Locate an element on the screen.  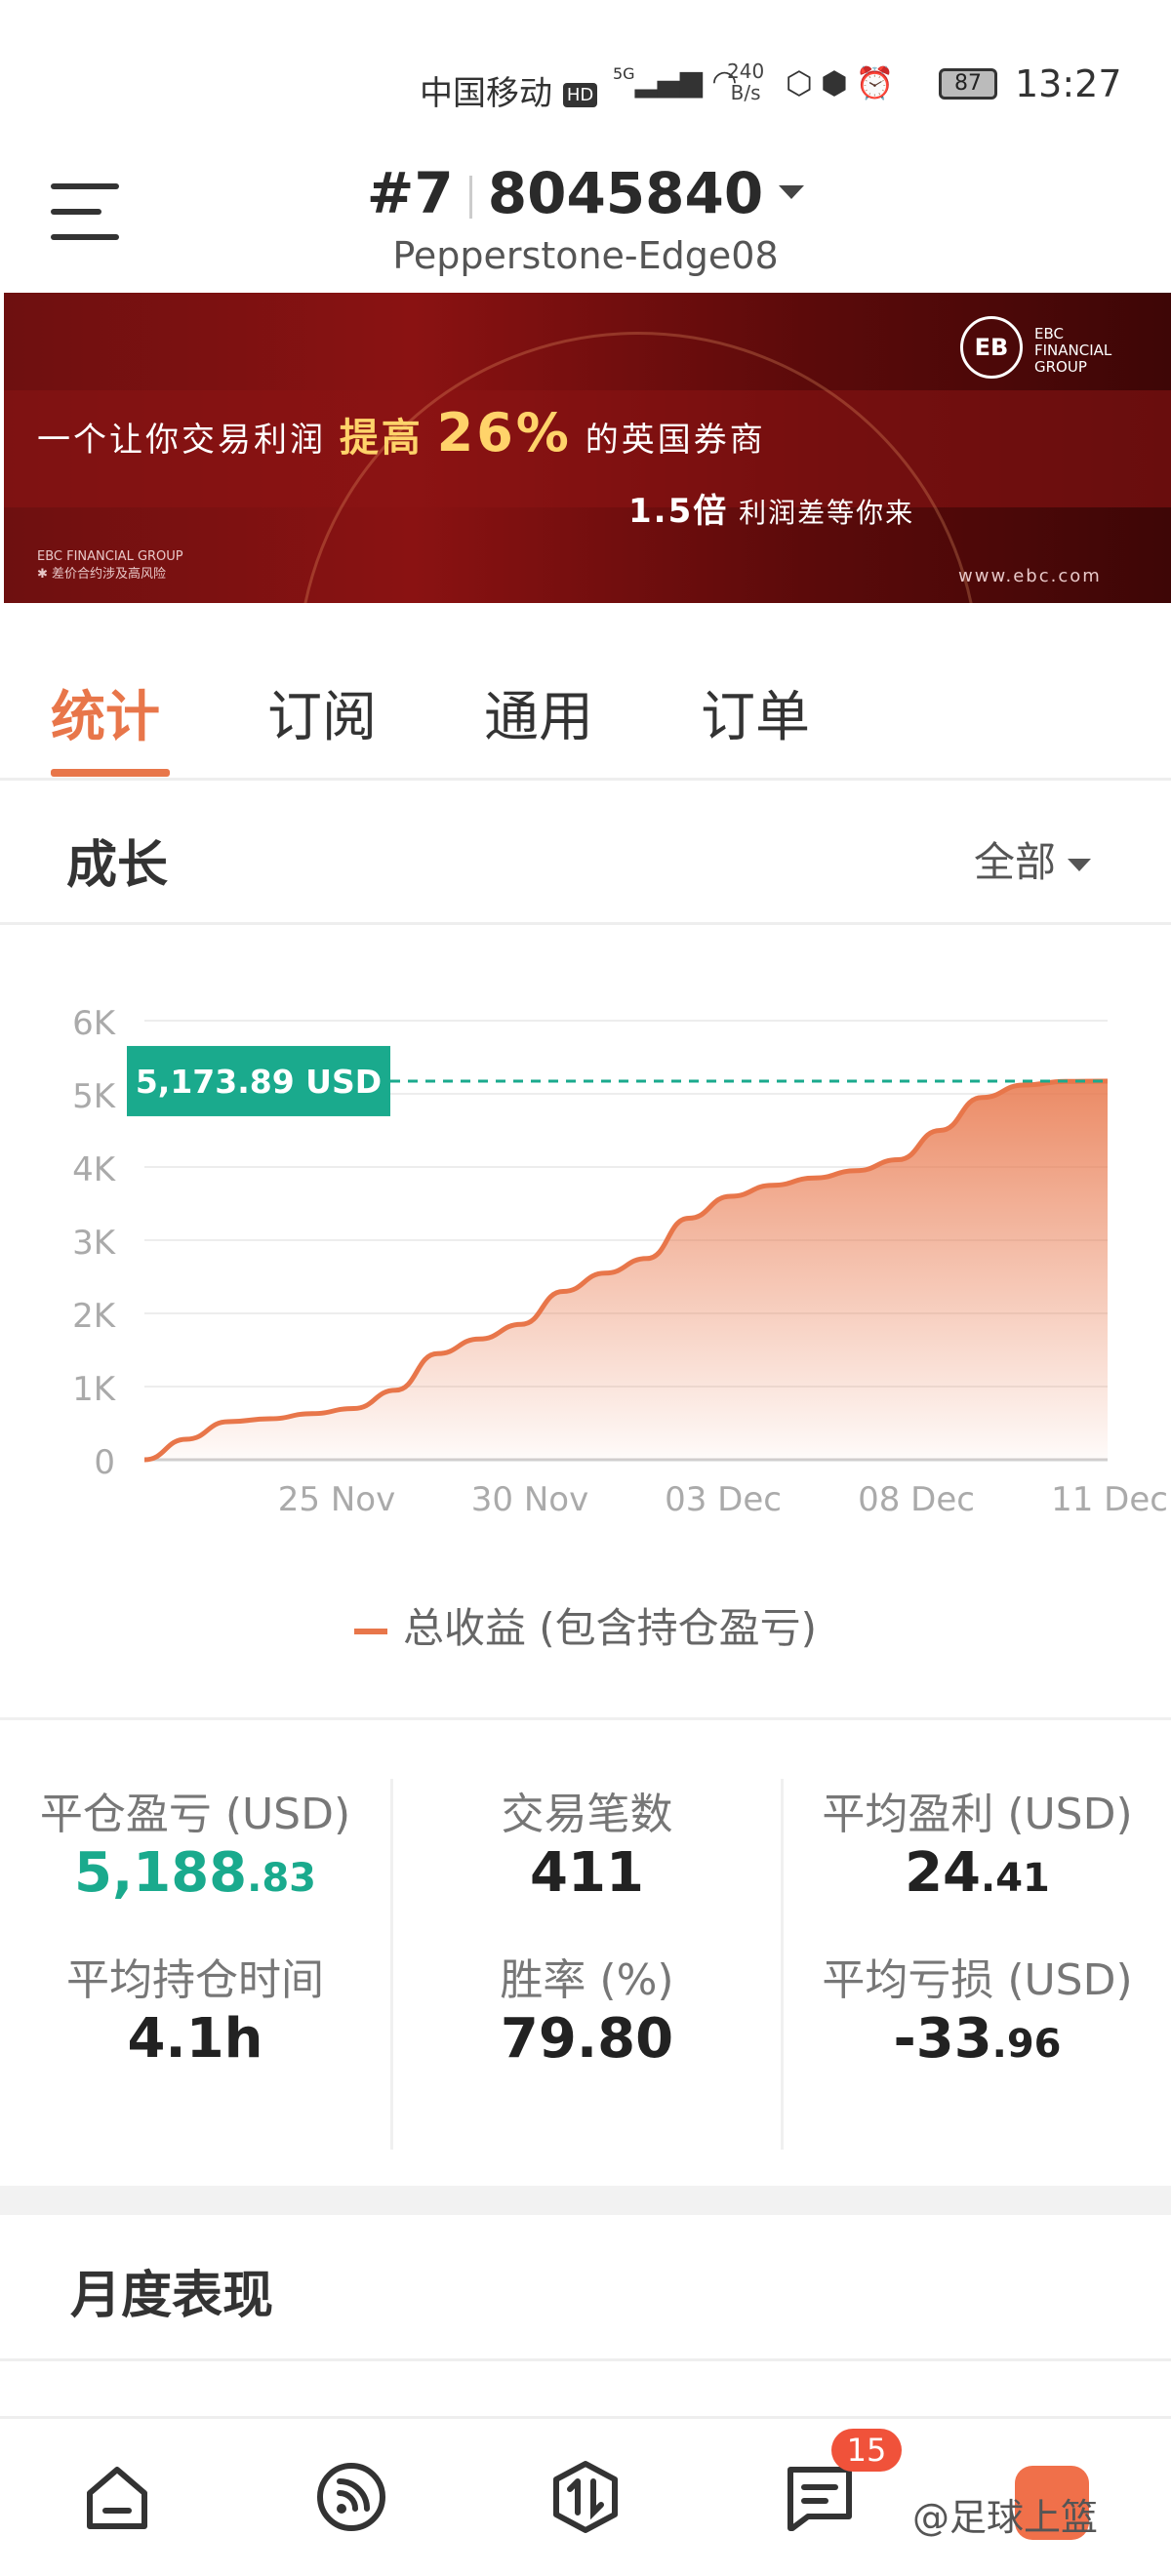
y-tick-label: 0 is located at coordinates (104, 1462).